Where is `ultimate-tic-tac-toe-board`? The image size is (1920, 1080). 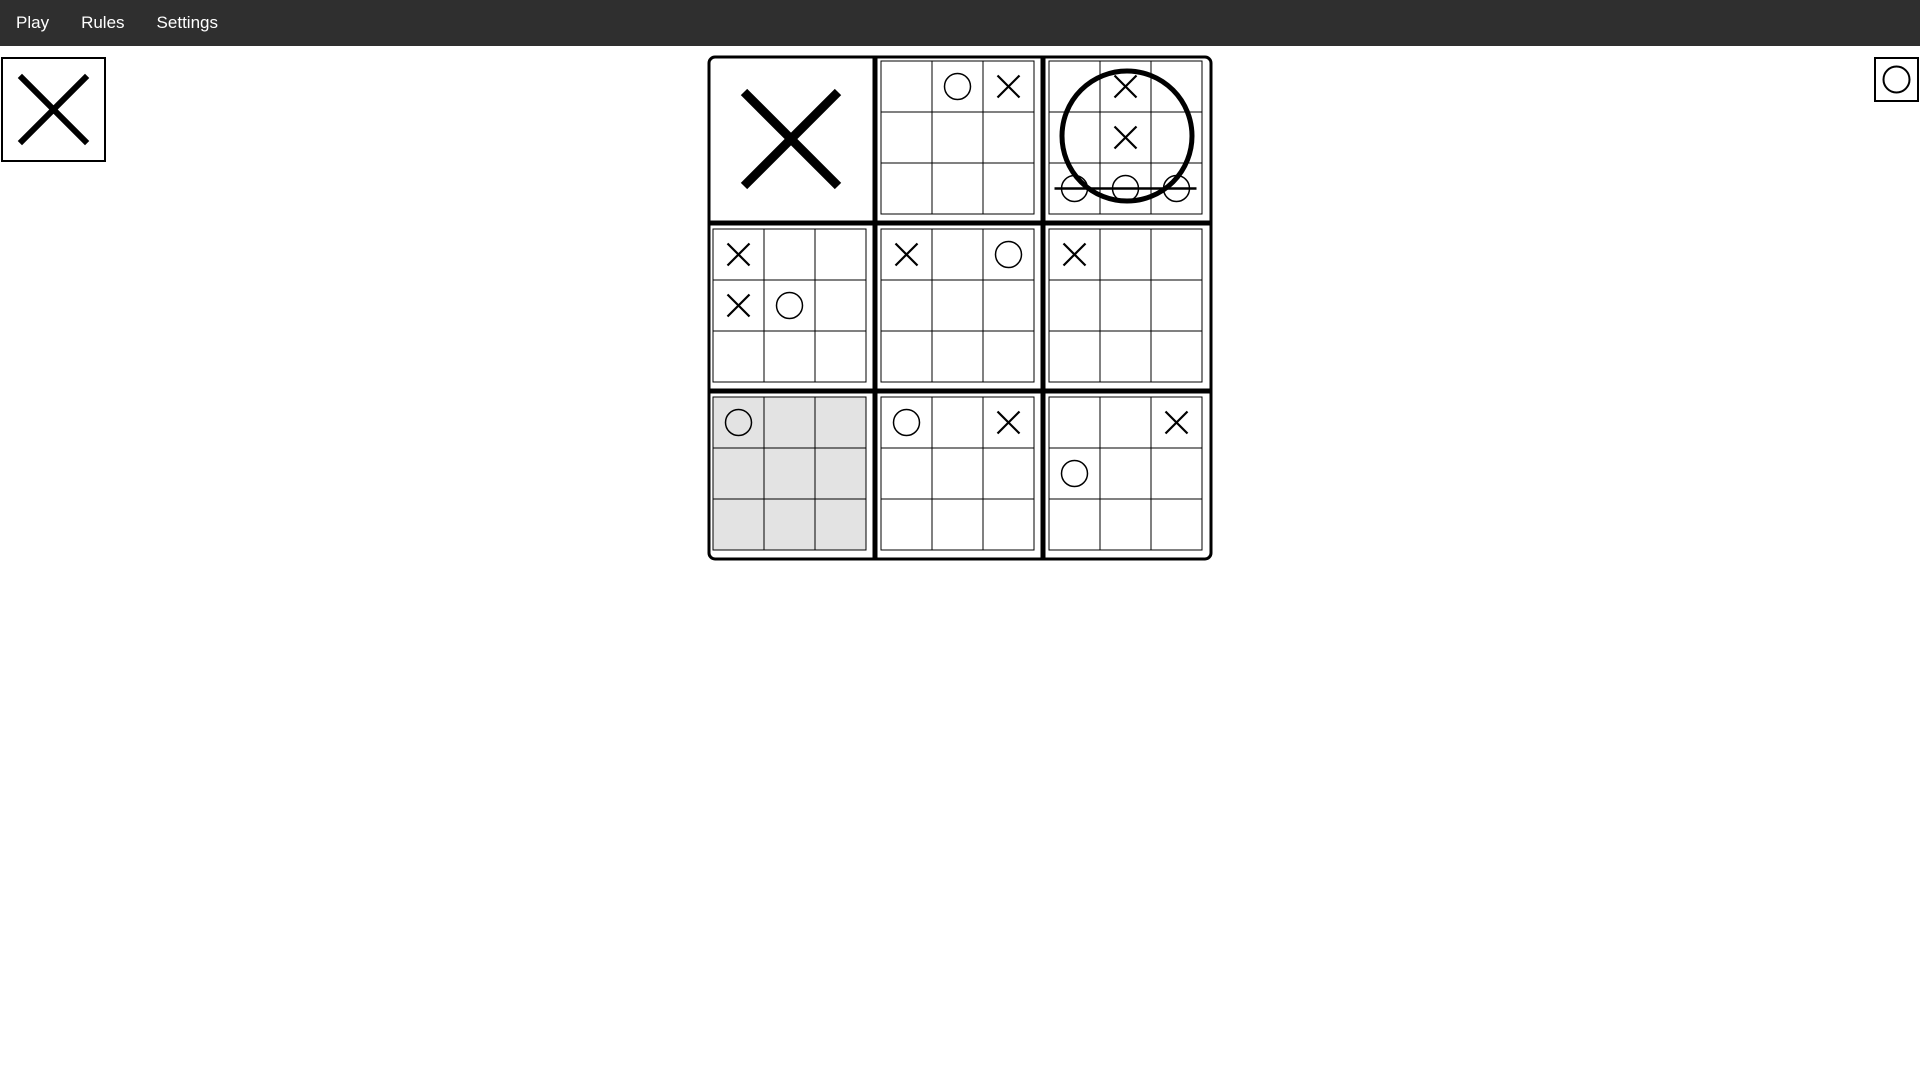 ultimate-tic-tac-toe-board is located at coordinates (960, 308).